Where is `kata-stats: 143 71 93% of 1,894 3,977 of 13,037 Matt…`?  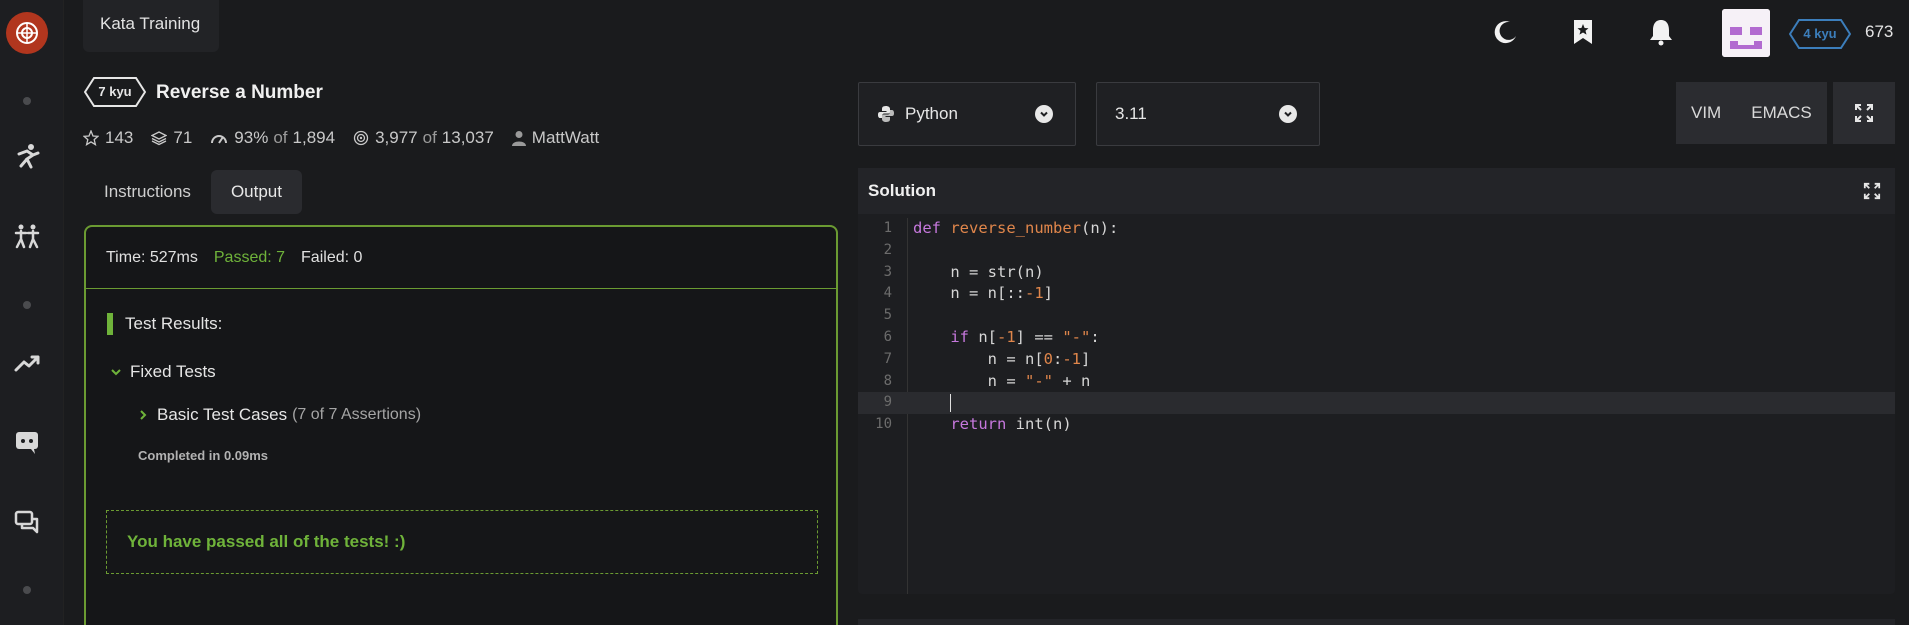 kata-stats: 143 71 93% of 1,894 3,977 of 13,037 Matt… is located at coordinates (350, 138).